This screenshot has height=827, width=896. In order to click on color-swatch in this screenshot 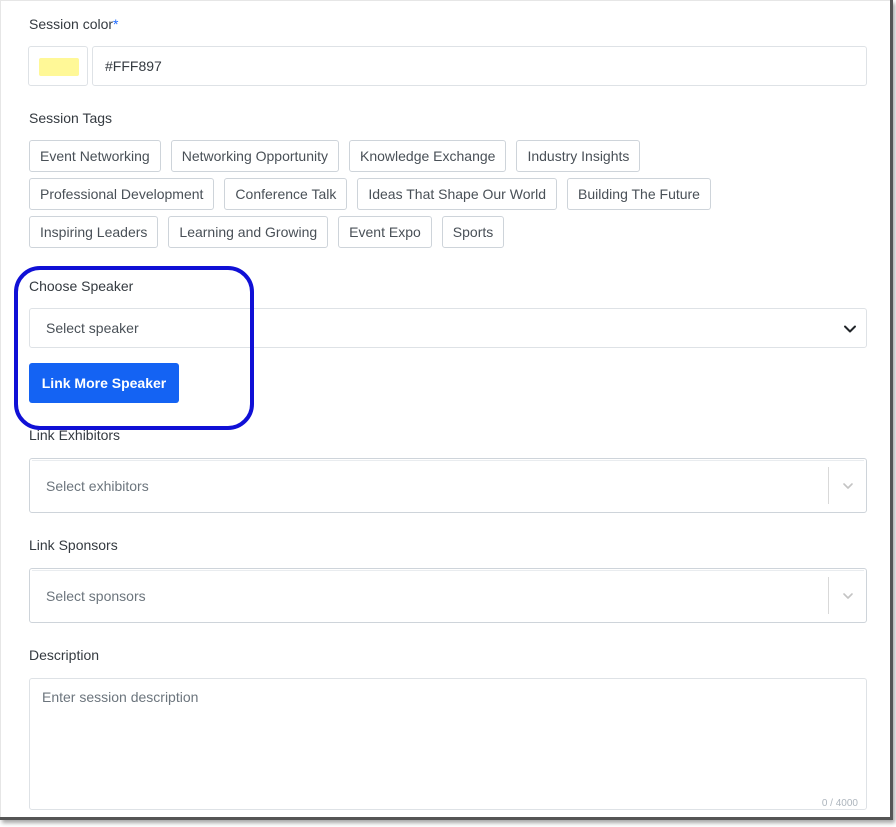, I will do `click(59, 67)`.